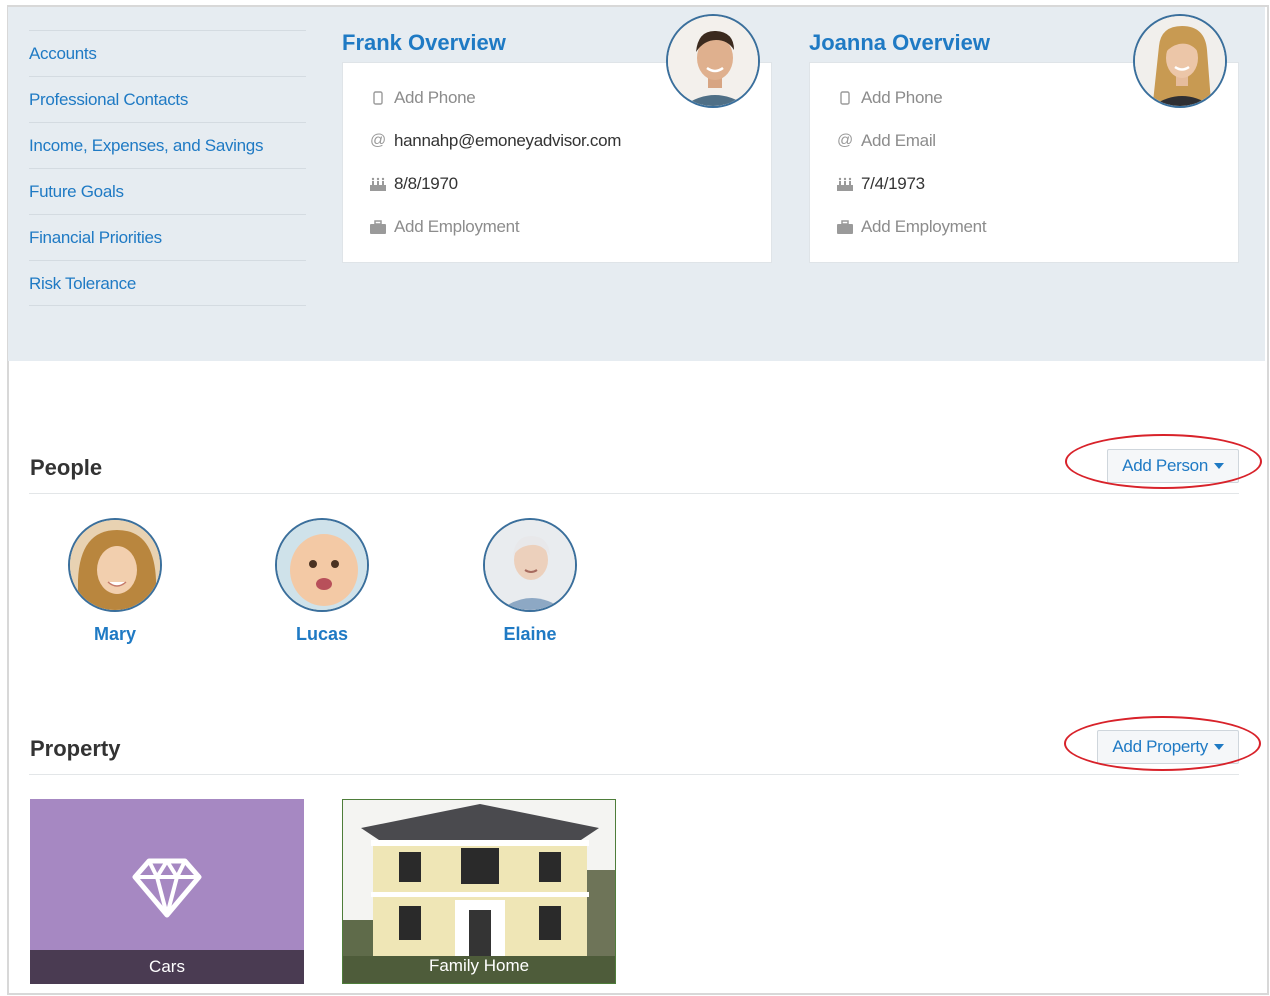 Image resolution: width=1270 pixels, height=996 pixels. Describe the element at coordinates (457, 227) in the screenshot. I see `frank-employment: Add Employment` at that location.